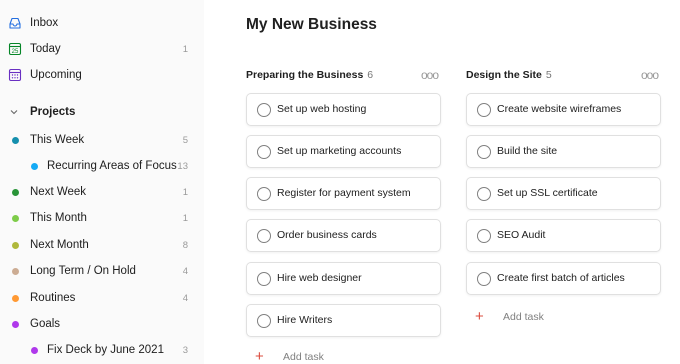 The image size is (680, 364). What do you see at coordinates (322, 109) in the screenshot?
I see `task-title: Set up web hosting` at bounding box center [322, 109].